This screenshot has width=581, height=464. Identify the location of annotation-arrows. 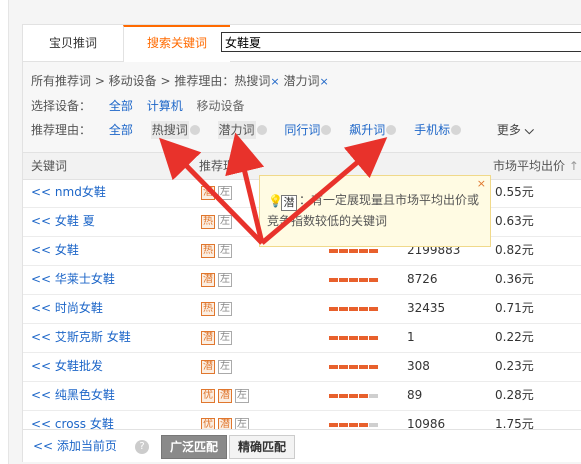
(273, 188).